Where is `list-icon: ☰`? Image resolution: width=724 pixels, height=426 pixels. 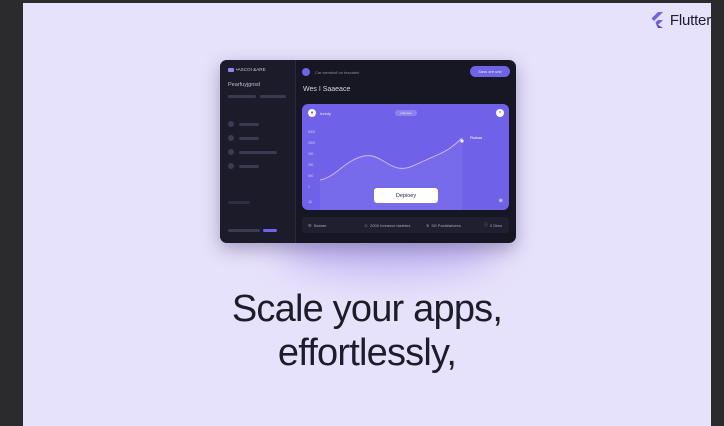
list-icon: ☰ is located at coordinates (310, 225).